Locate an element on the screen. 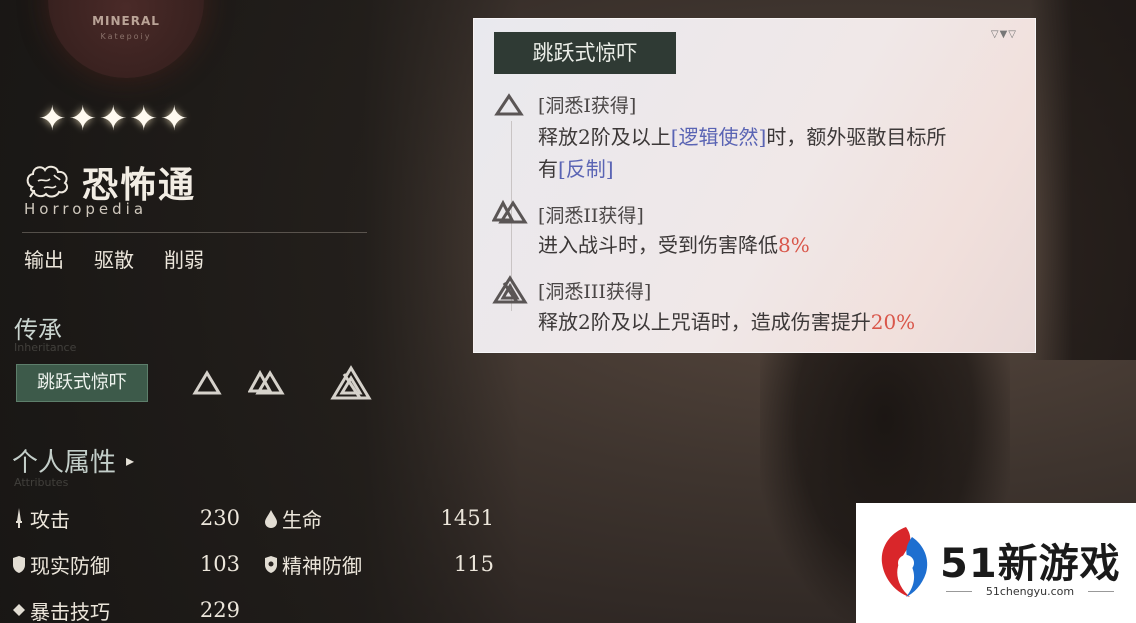 This screenshot has height=623, width=1136. attribute-value: 115 is located at coordinates (473, 564).